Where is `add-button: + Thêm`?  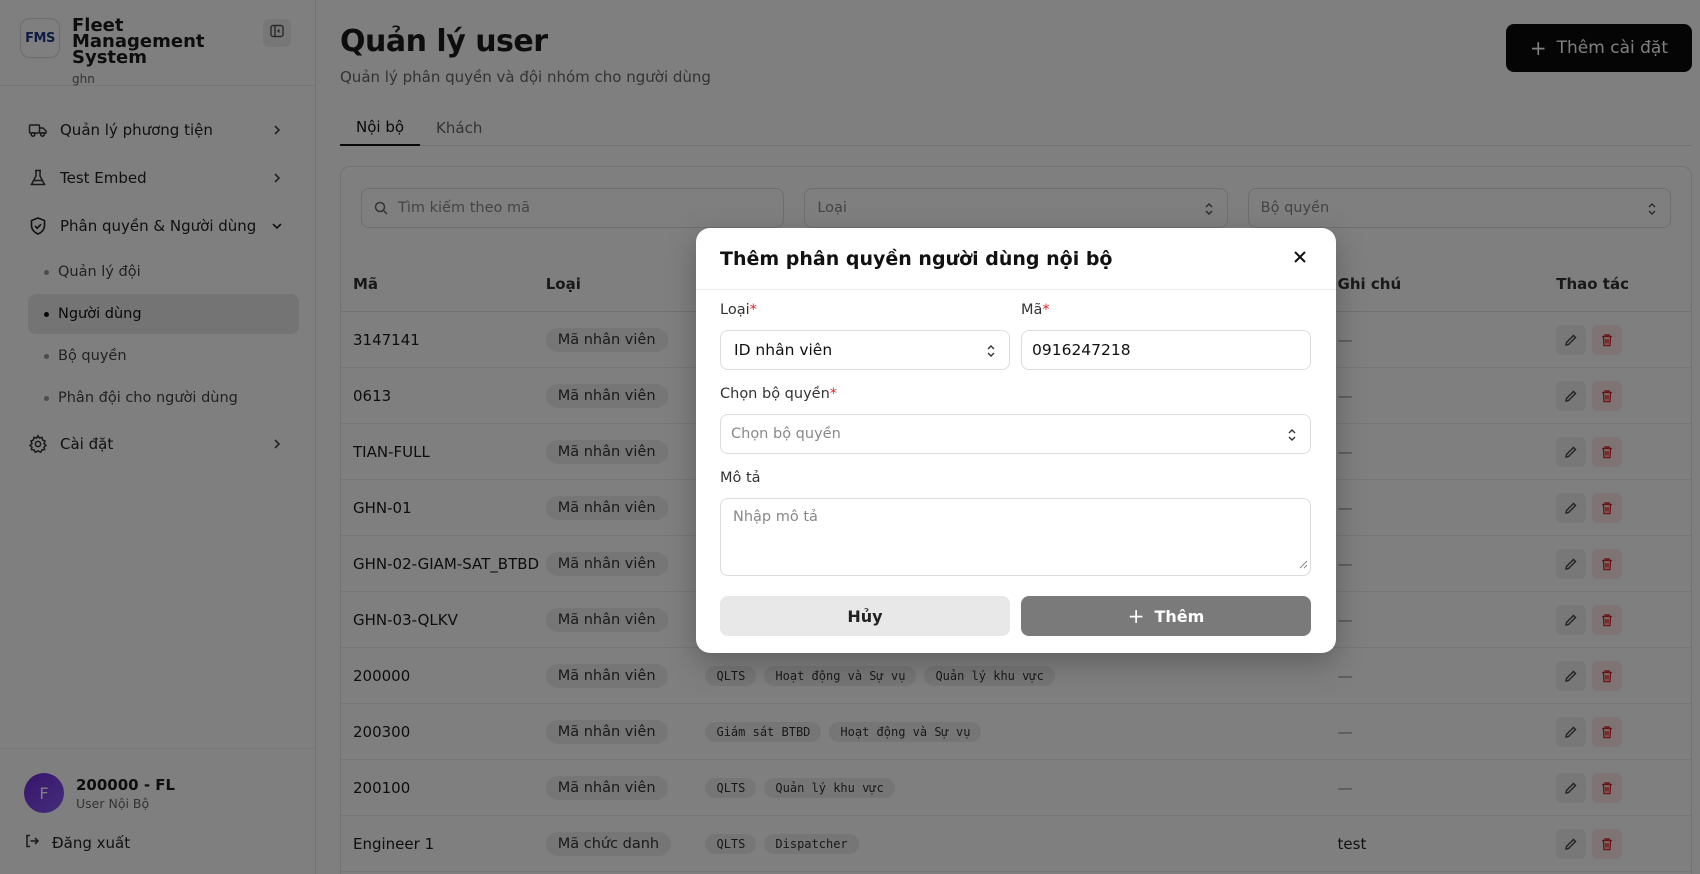
add-button: + Thêm is located at coordinates (1166, 616).